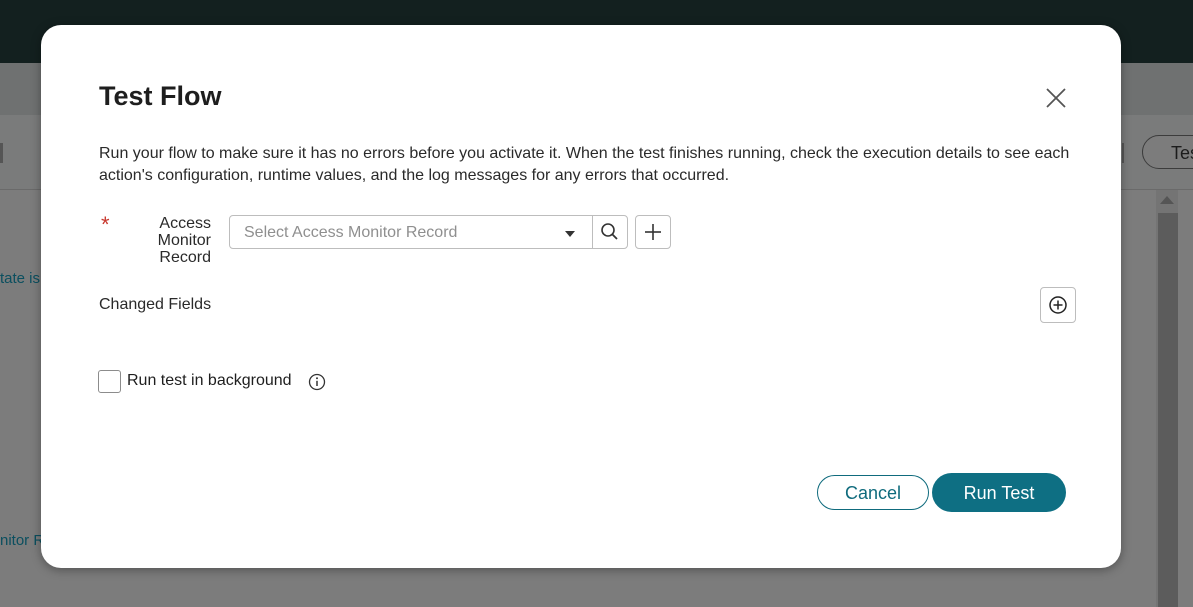  I want to click on dialog-title: Test Flow, so click(160, 96).